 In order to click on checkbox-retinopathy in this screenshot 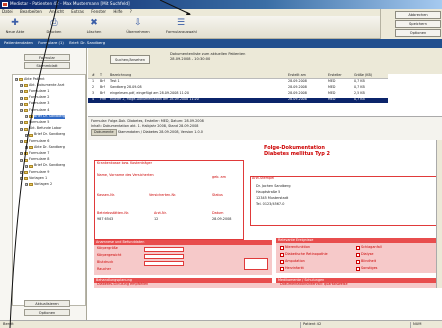, I will do `click(282, 255)`.